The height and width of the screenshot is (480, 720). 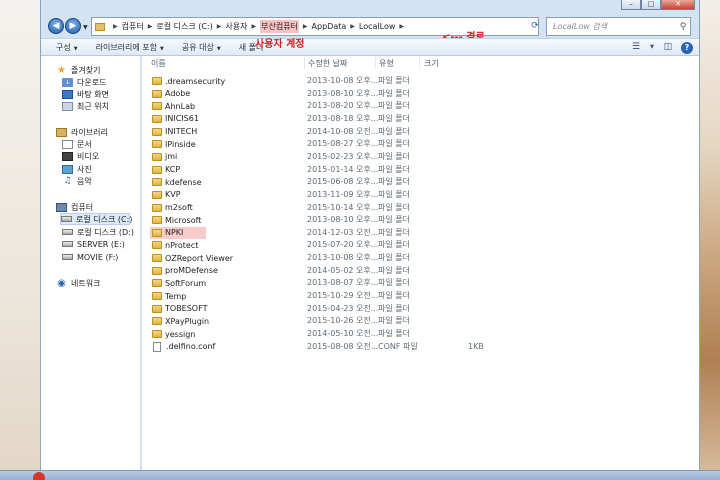 I want to click on nav-computer: 컴퓨터, so click(x=74, y=207).